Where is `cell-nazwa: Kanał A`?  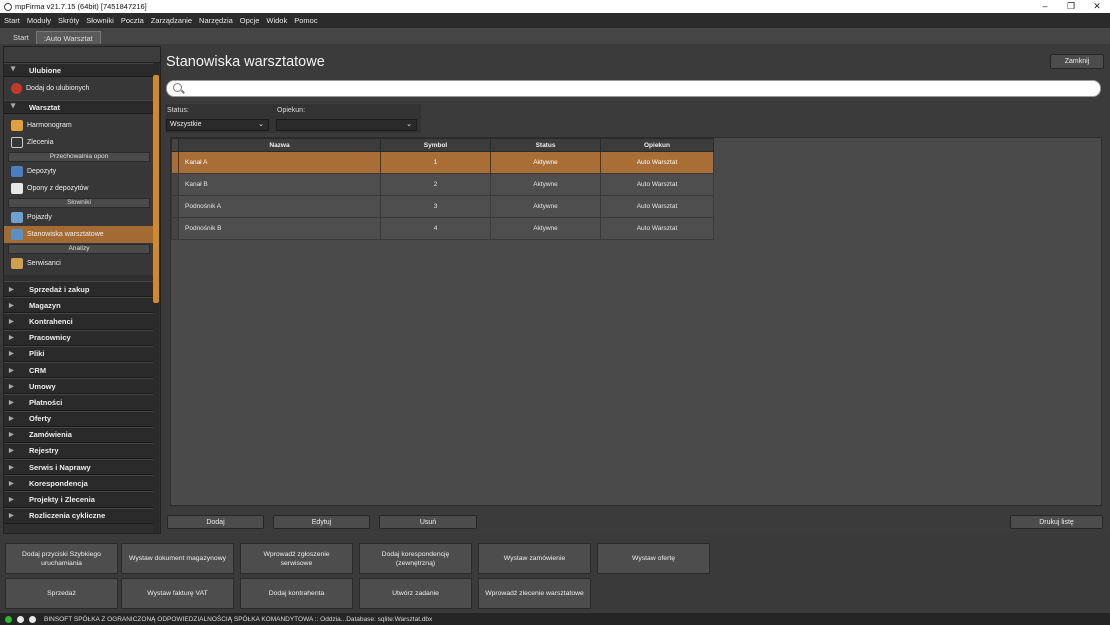 cell-nazwa: Kanał A is located at coordinates (279, 162).